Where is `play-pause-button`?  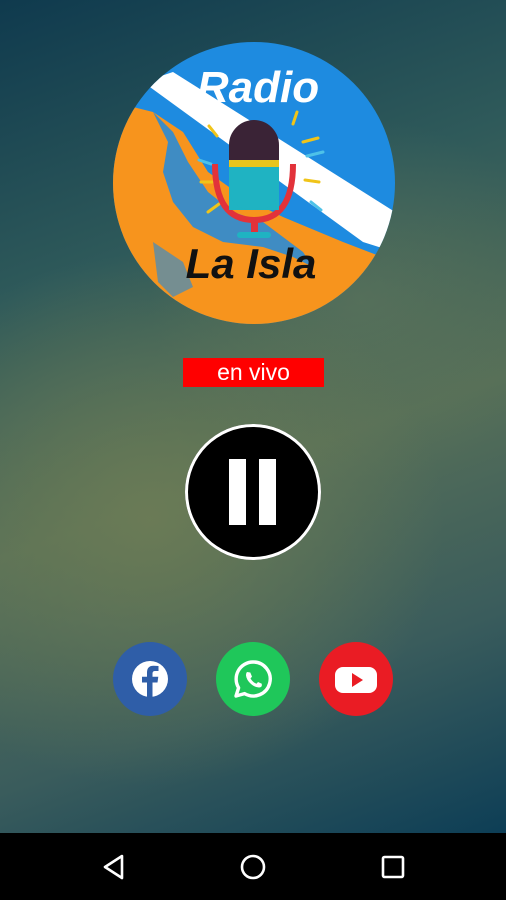 play-pause-button is located at coordinates (253, 492).